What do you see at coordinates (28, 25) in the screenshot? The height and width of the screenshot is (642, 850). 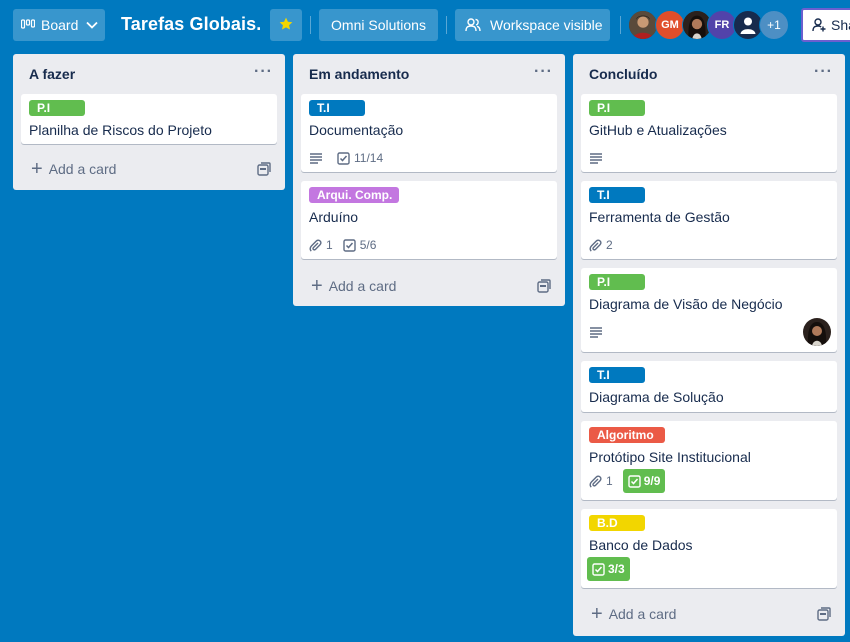 I see `board-icon` at bounding box center [28, 25].